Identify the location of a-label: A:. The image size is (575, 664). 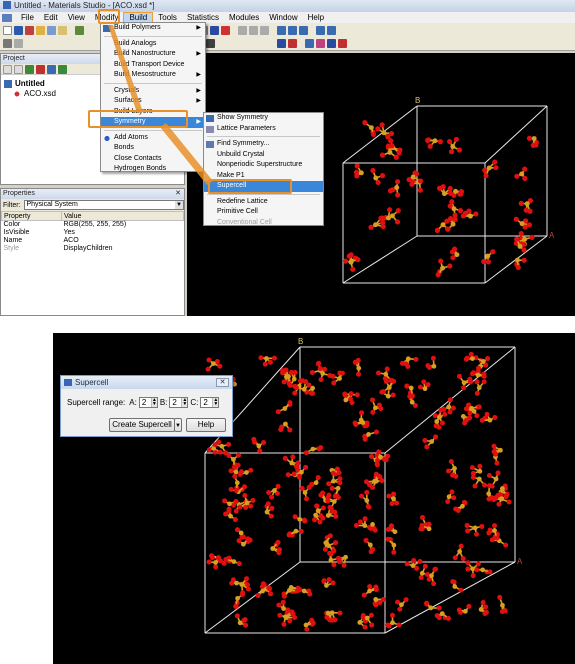
(133, 402).